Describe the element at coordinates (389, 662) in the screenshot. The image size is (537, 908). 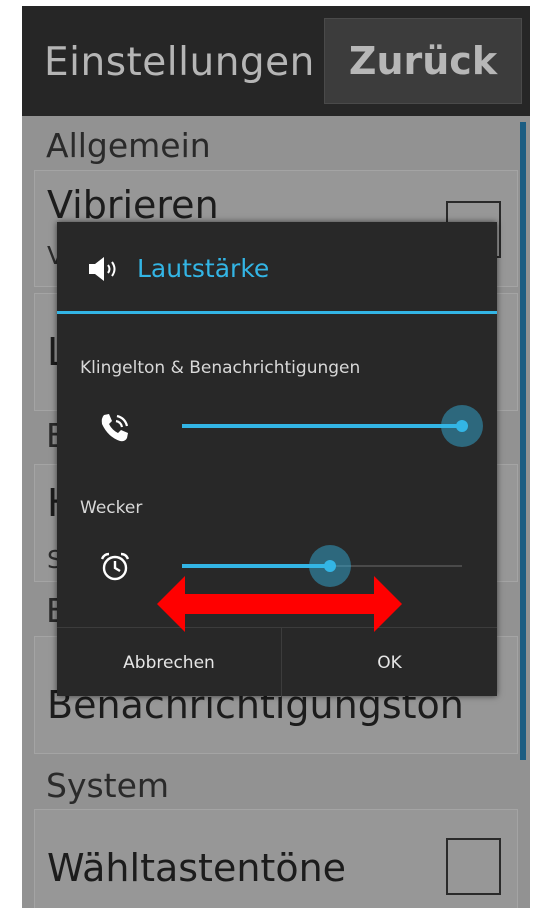
I see `ok-button: OK` at that location.